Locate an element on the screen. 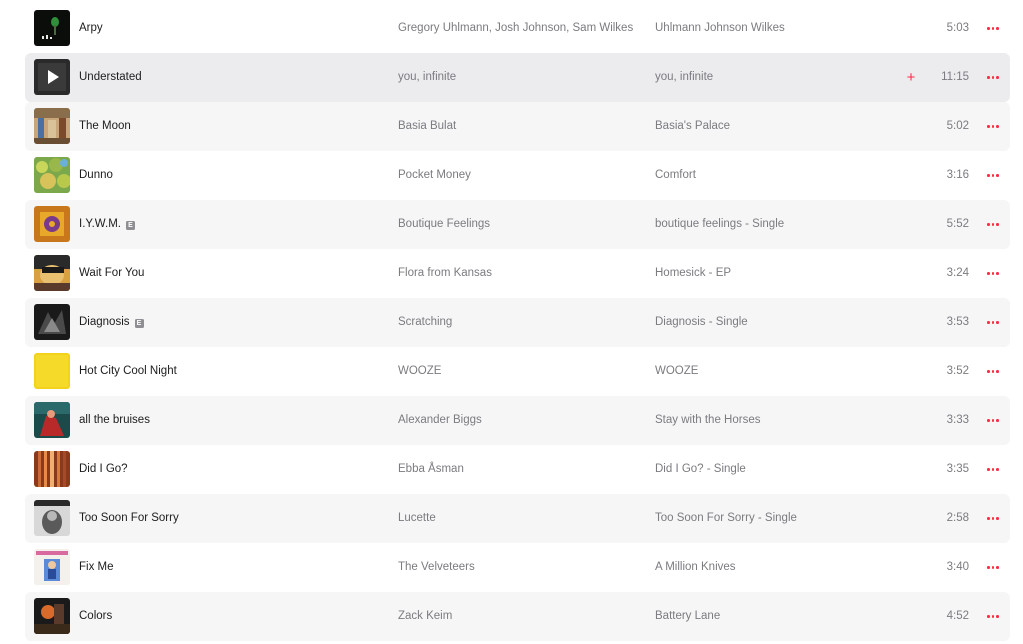  track-duration: 5:02 is located at coordinates (957, 126).